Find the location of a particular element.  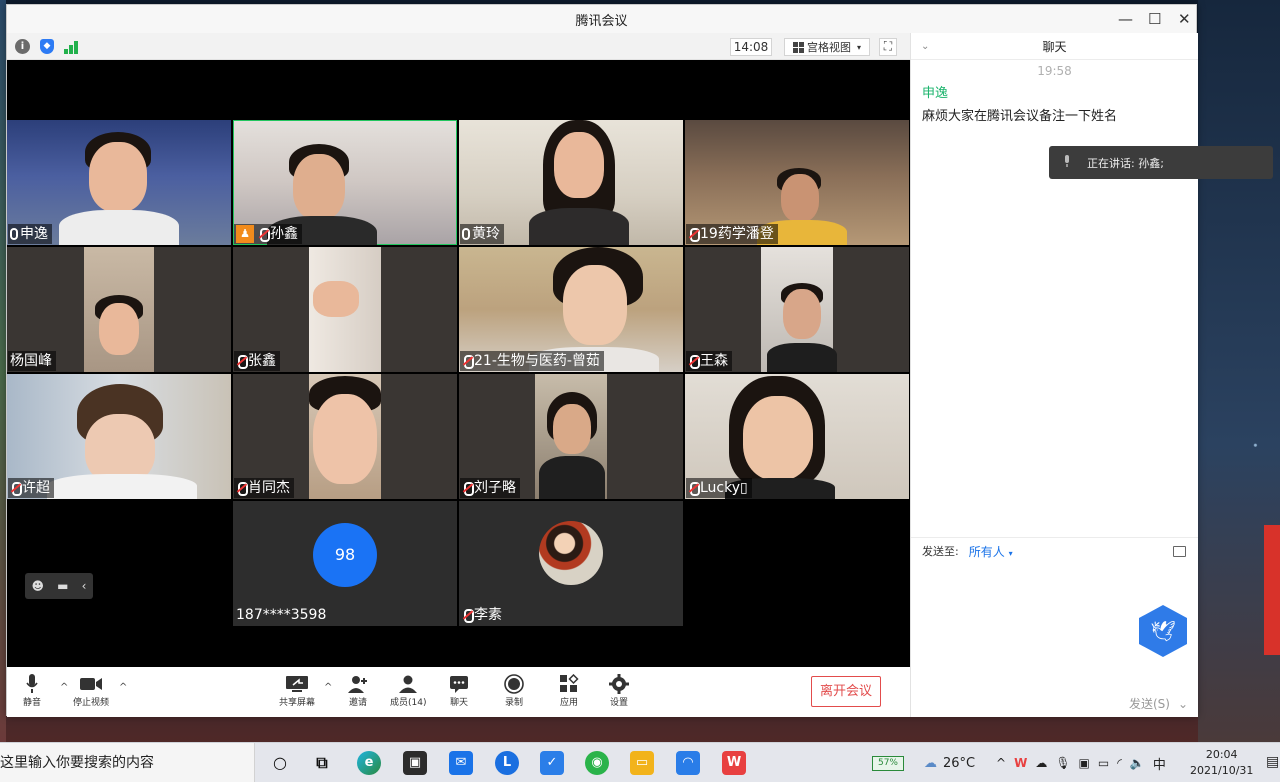

image-icon is located at coordinates (1179, 551).